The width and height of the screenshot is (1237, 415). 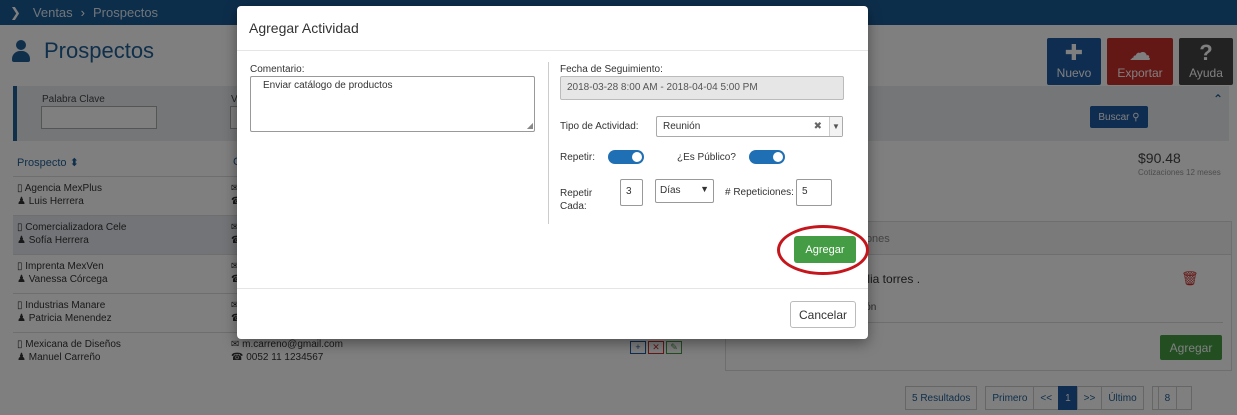 What do you see at coordinates (759, 192) in the screenshot?
I see `repeticiones-label: # Repeticiones:` at bounding box center [759, 192].